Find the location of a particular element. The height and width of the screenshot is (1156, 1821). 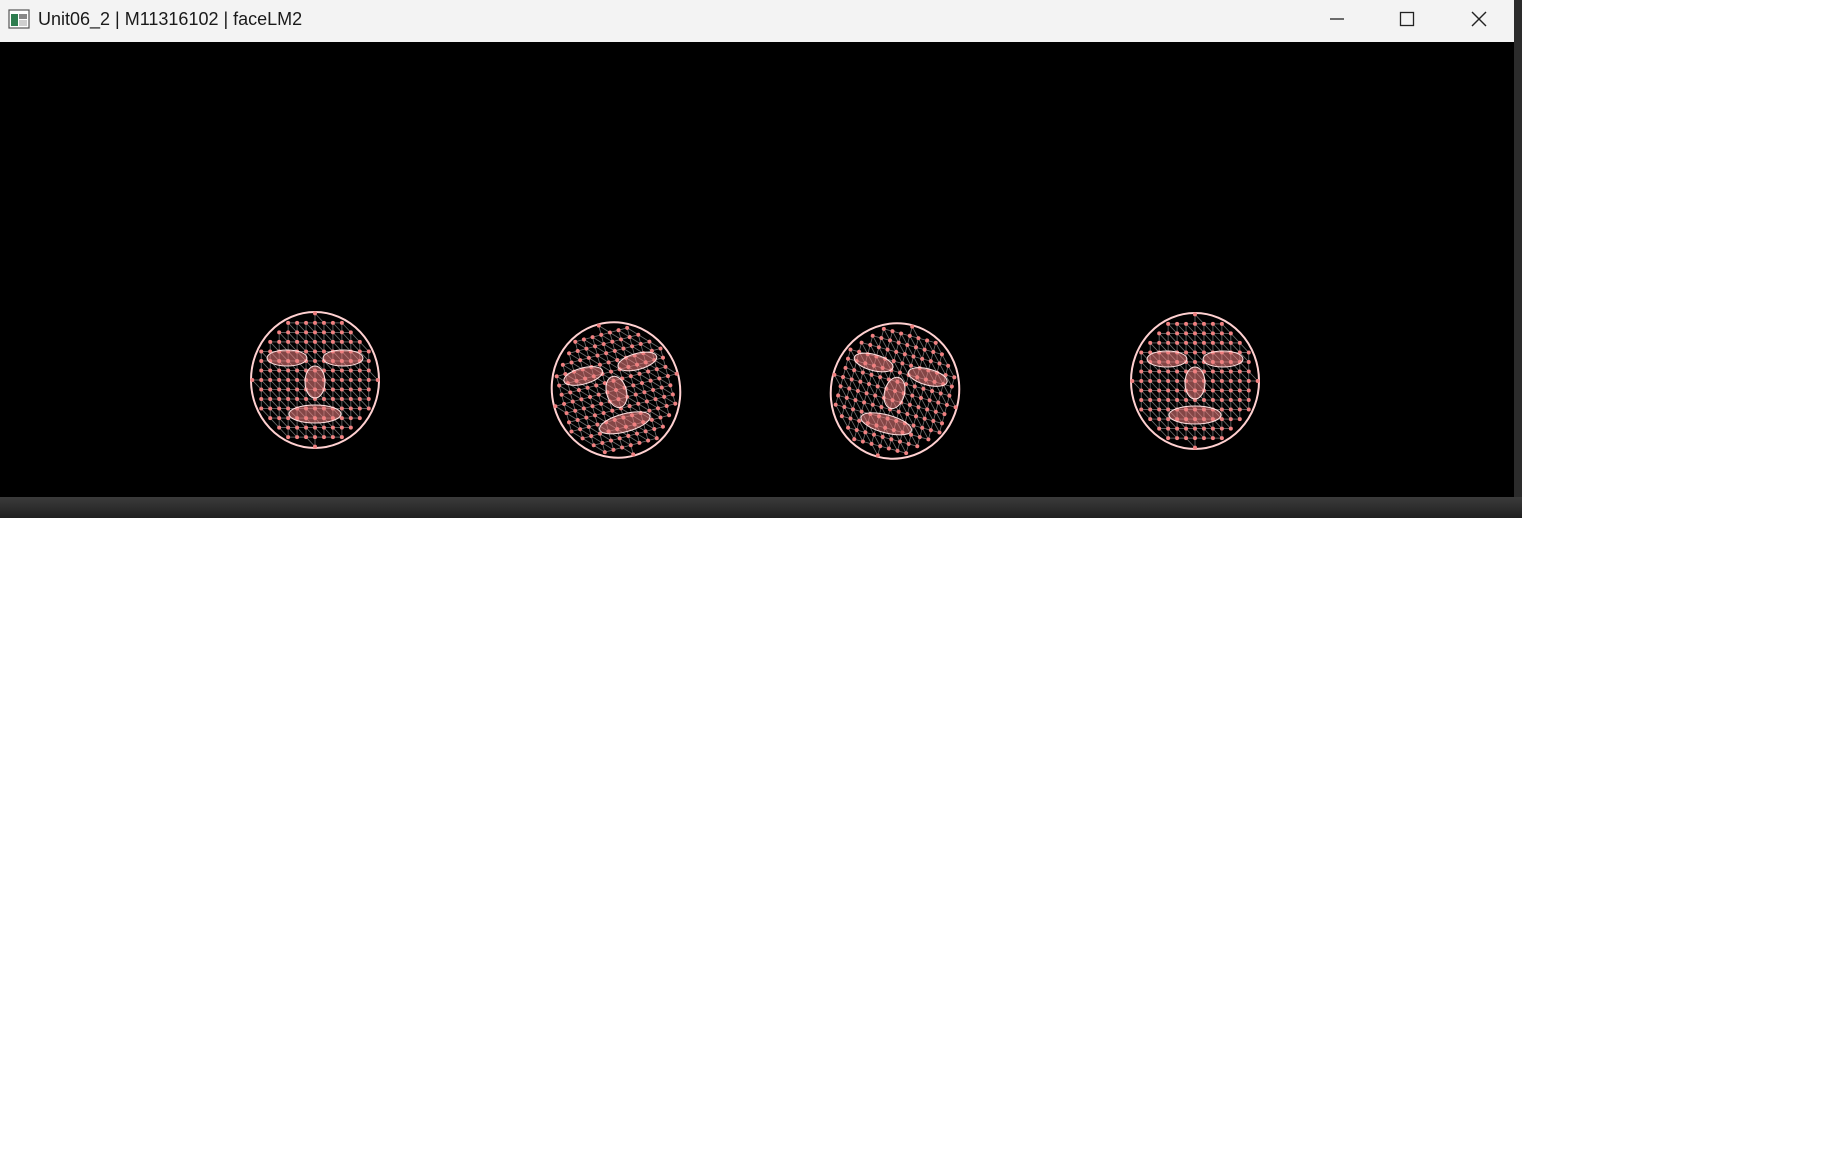

maximize-icon is located at coordinates (1407, 19).